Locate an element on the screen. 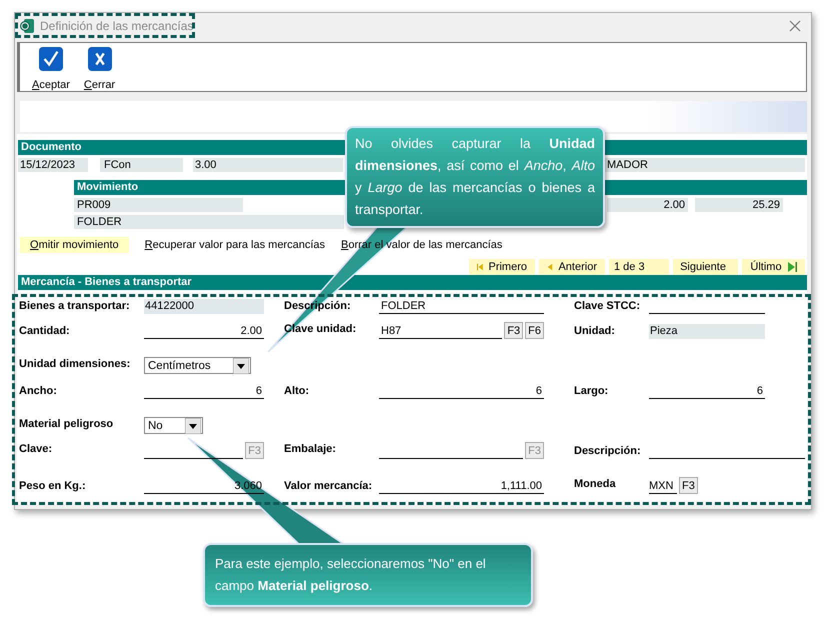  dropdown: Centímetros is located at coordinates (197, 365).